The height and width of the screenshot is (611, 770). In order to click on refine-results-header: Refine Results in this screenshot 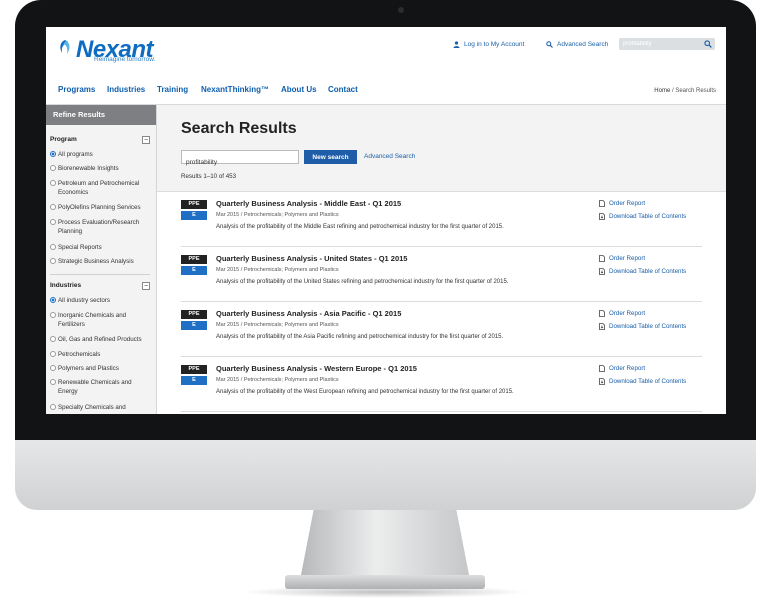, I will do `click(101, 115)`.